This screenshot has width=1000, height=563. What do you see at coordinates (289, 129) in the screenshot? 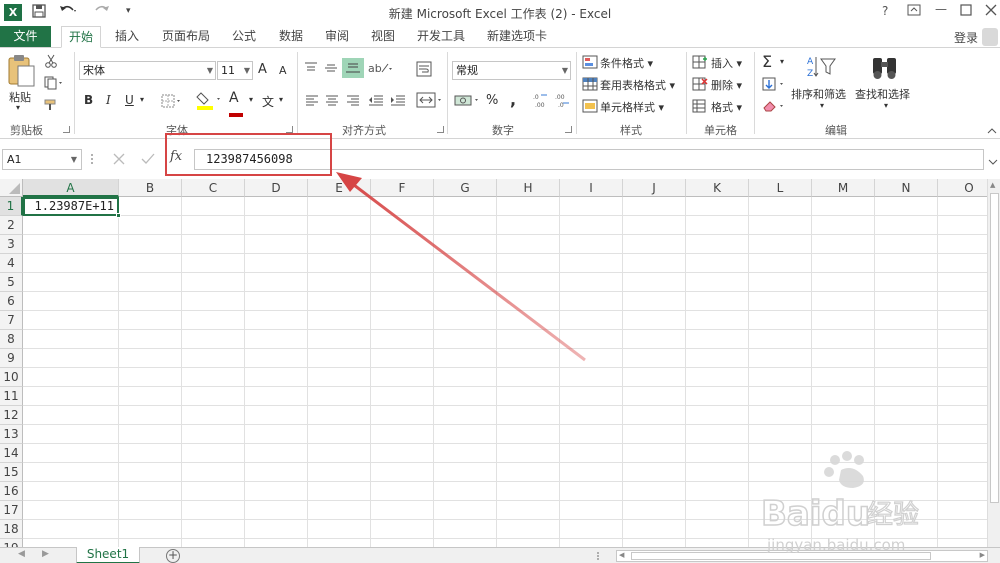
I see `font-launcher-icon` at bounding box center [289, 129].